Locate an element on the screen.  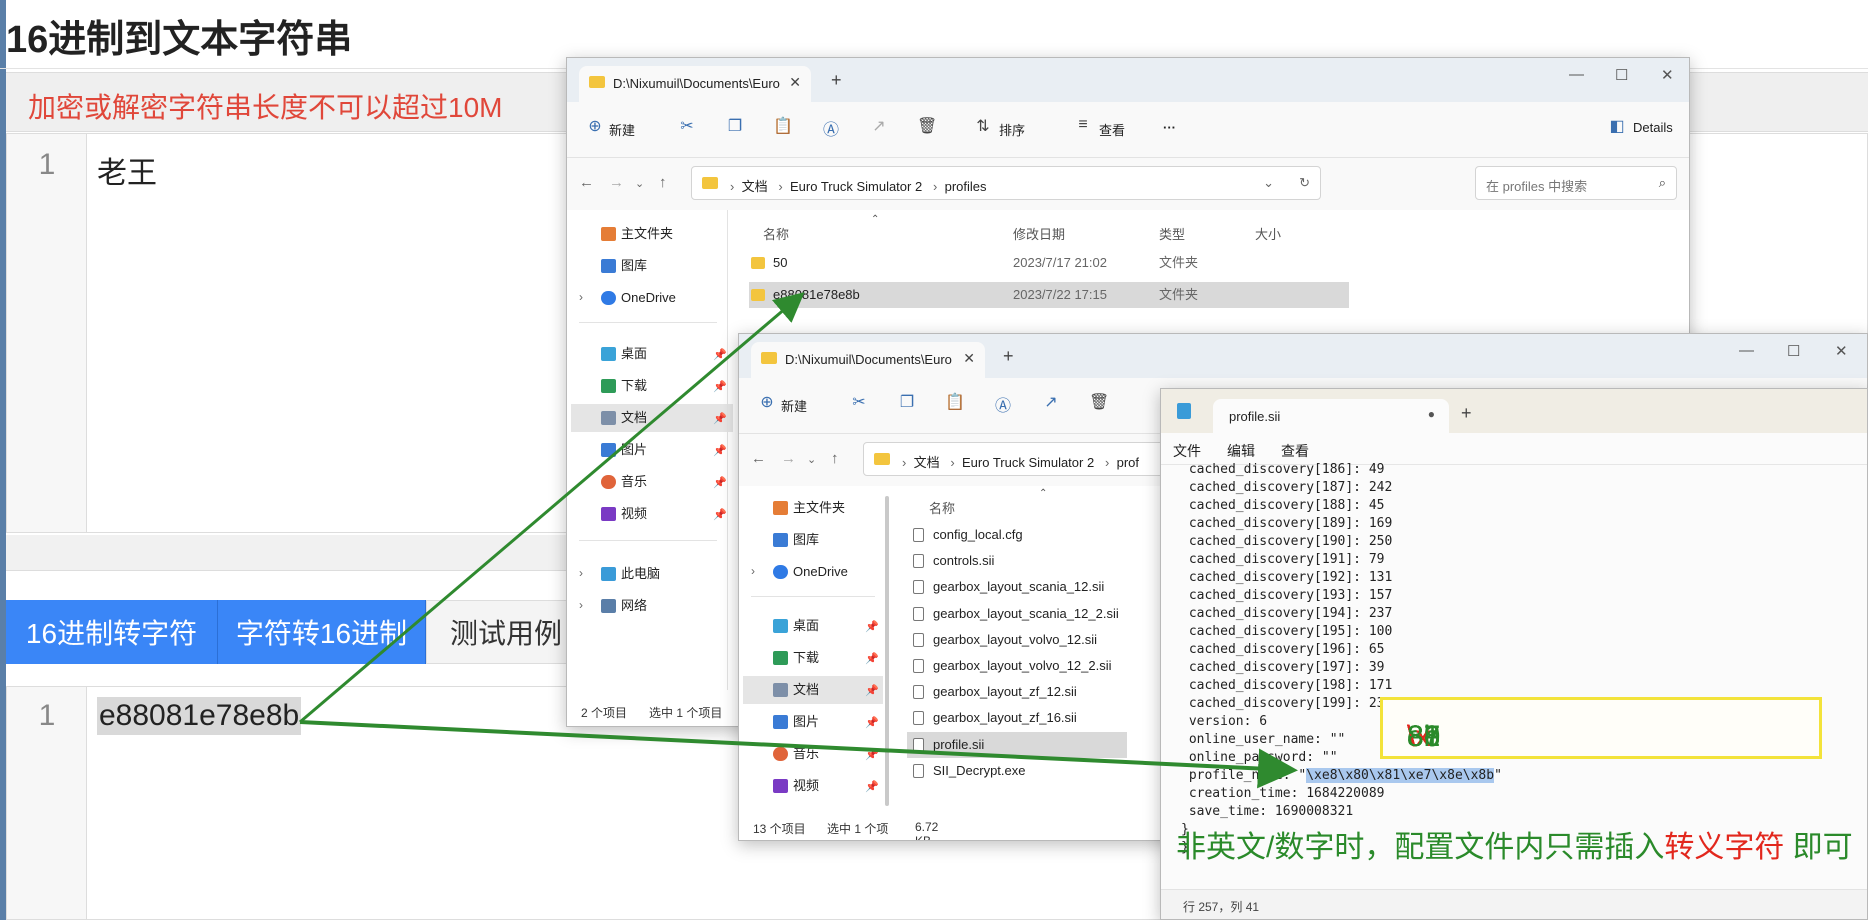
nav-gallery: 图库 is located at coordinates (622, 266).